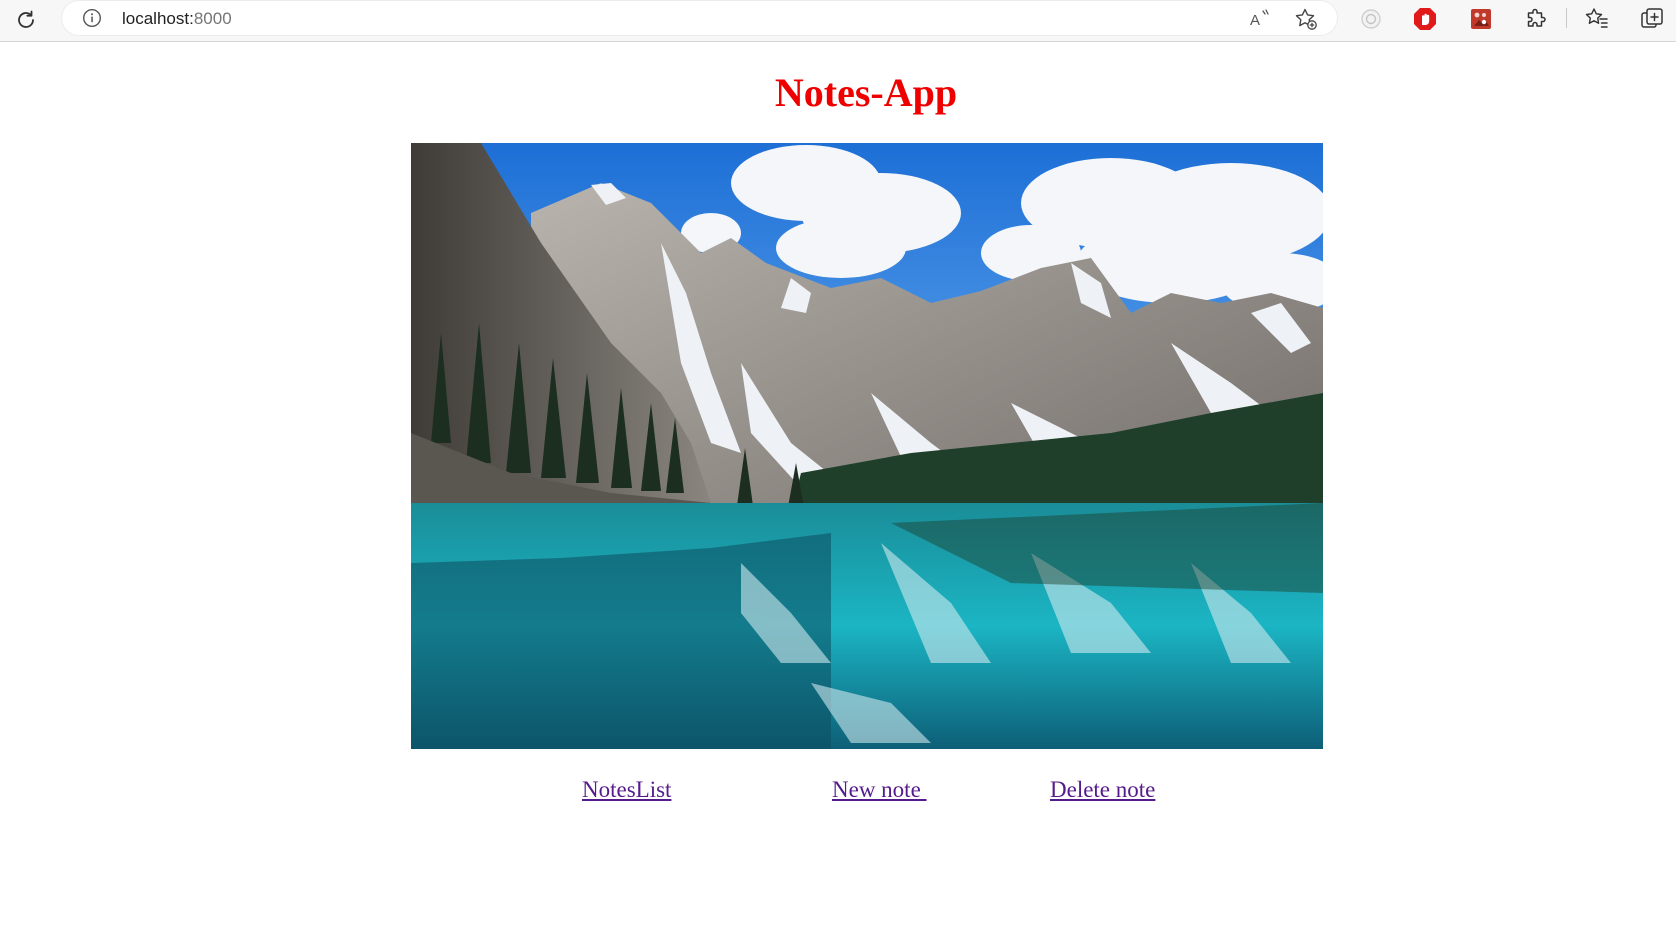 The width and height of the screenshot is (1676, 942). I want to click on reload-icon, so click(26, 20).